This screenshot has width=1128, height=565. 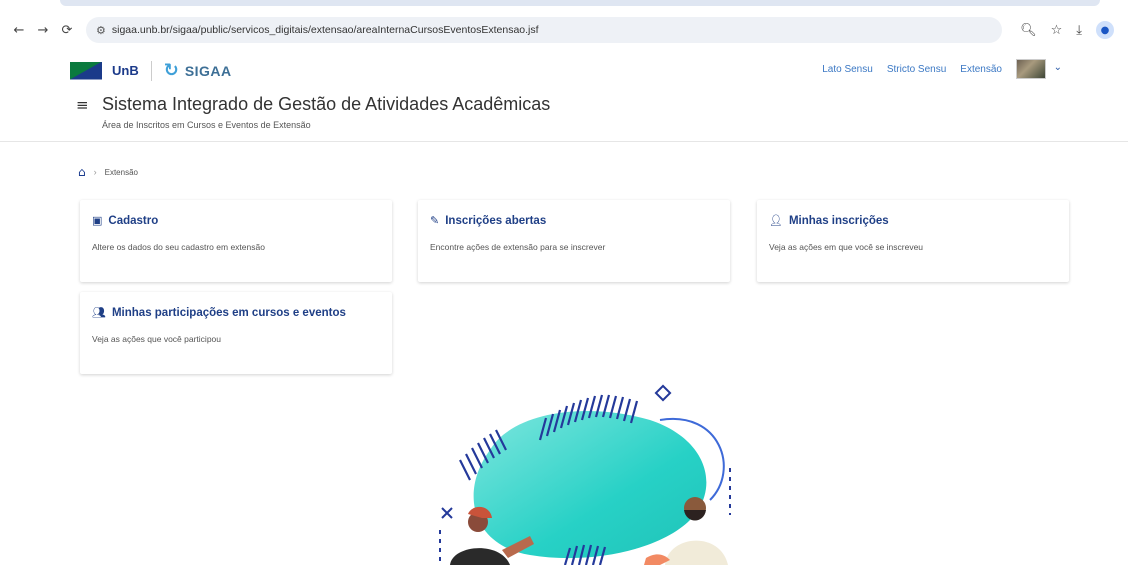 I want to click on breadcrumb-current: Extensão, so click(x=121, y=172).